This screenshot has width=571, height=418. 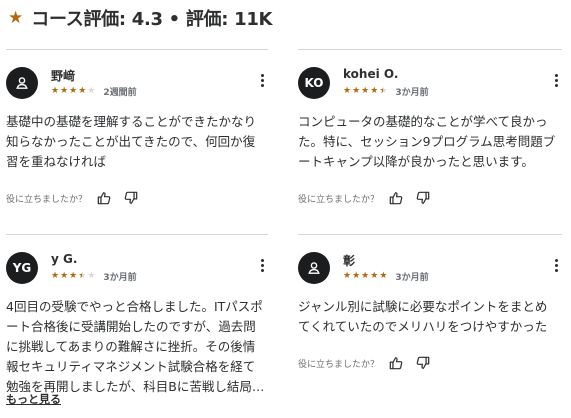 I want to click on review-header: 野﨑 ★ ★ ★ ★ ★ 2週間前, so click(x=137, y=87).